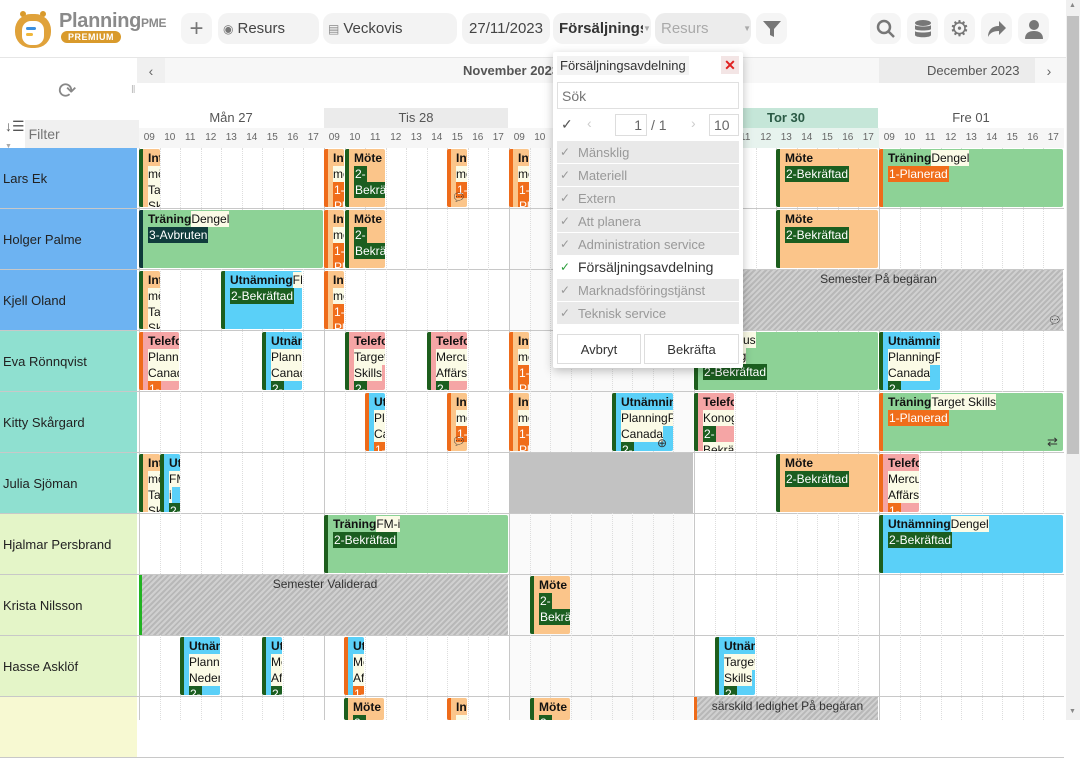 The image size is (1080, 758). I want to click on event-block: TräningDengel 3-Avbruten, so click(231, 239).